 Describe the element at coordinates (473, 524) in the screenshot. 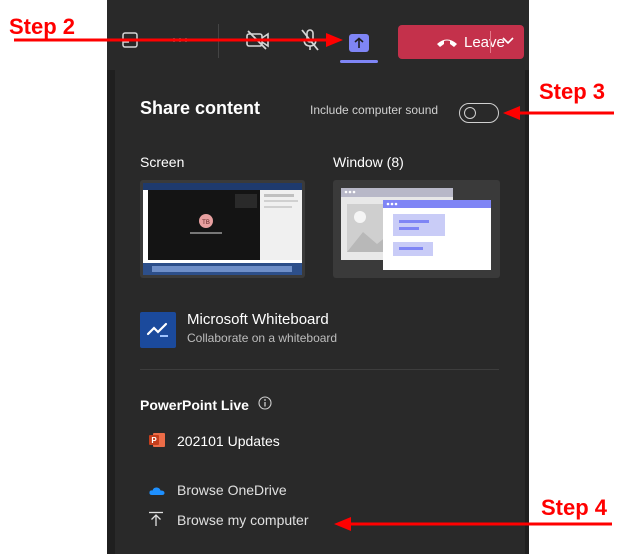

I see `step4-arrow` at that location.